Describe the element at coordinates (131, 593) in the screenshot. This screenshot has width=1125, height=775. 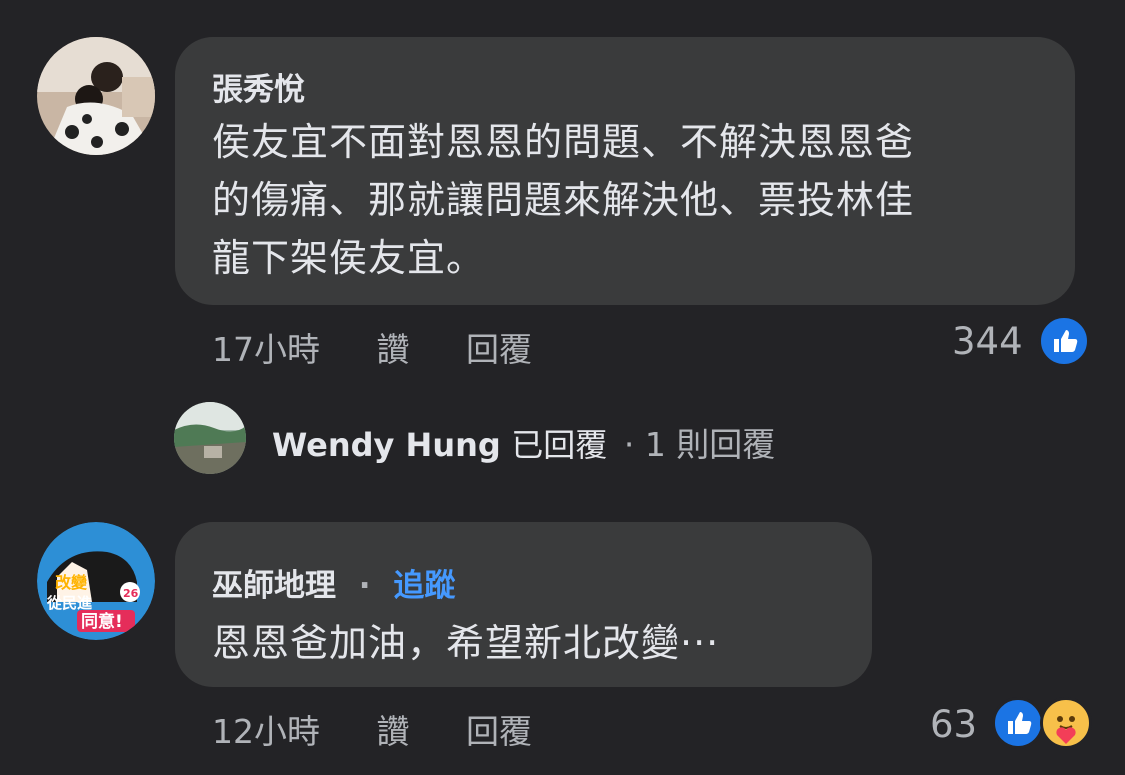
I see `svg-text: 26` at that location.